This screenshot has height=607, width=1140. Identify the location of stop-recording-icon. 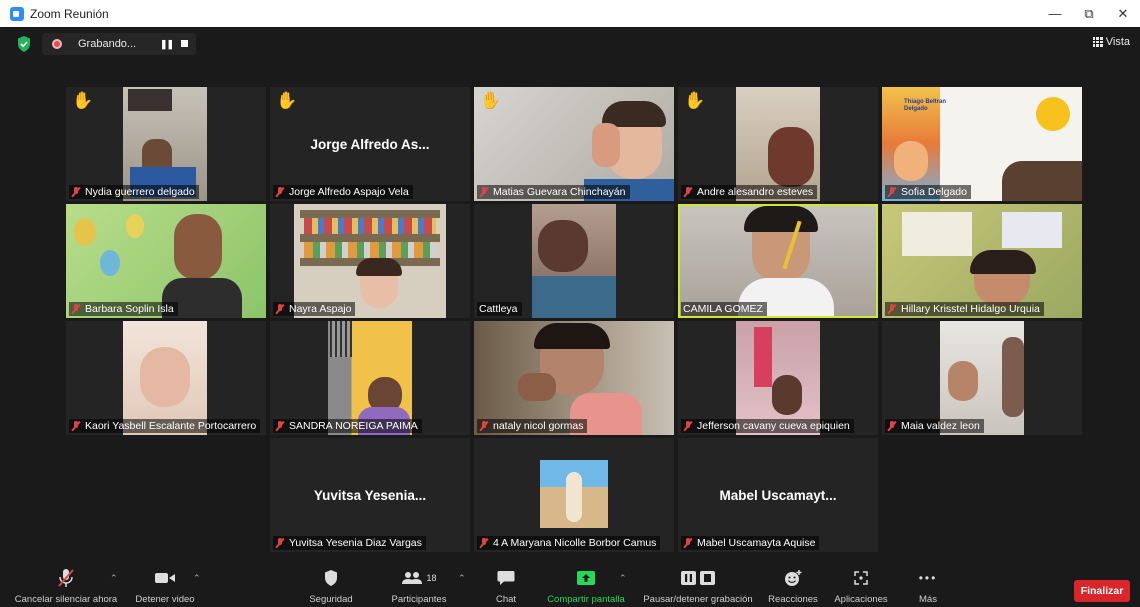
(184, 43).